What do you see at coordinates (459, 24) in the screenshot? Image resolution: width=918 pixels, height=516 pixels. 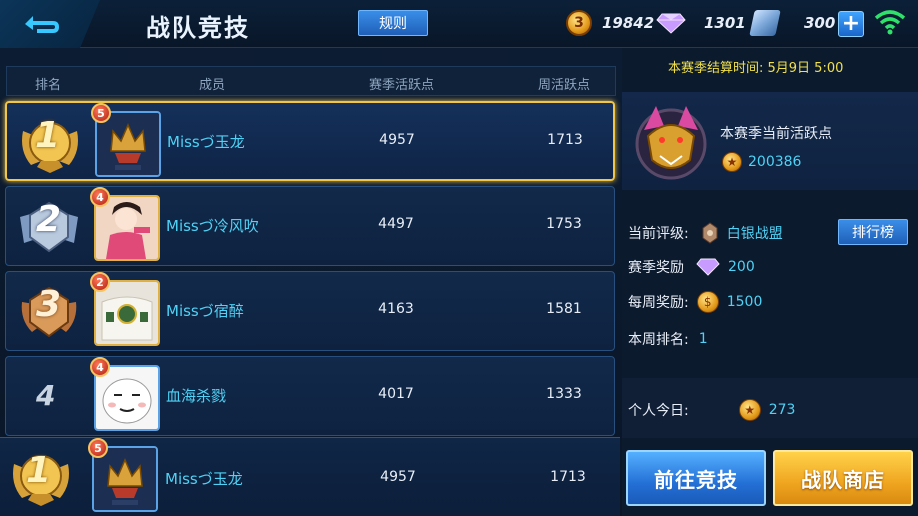 I see `top-bar: 战队竞技 规则 3 19842 1301 300 +` at bounding box center [459, 24].